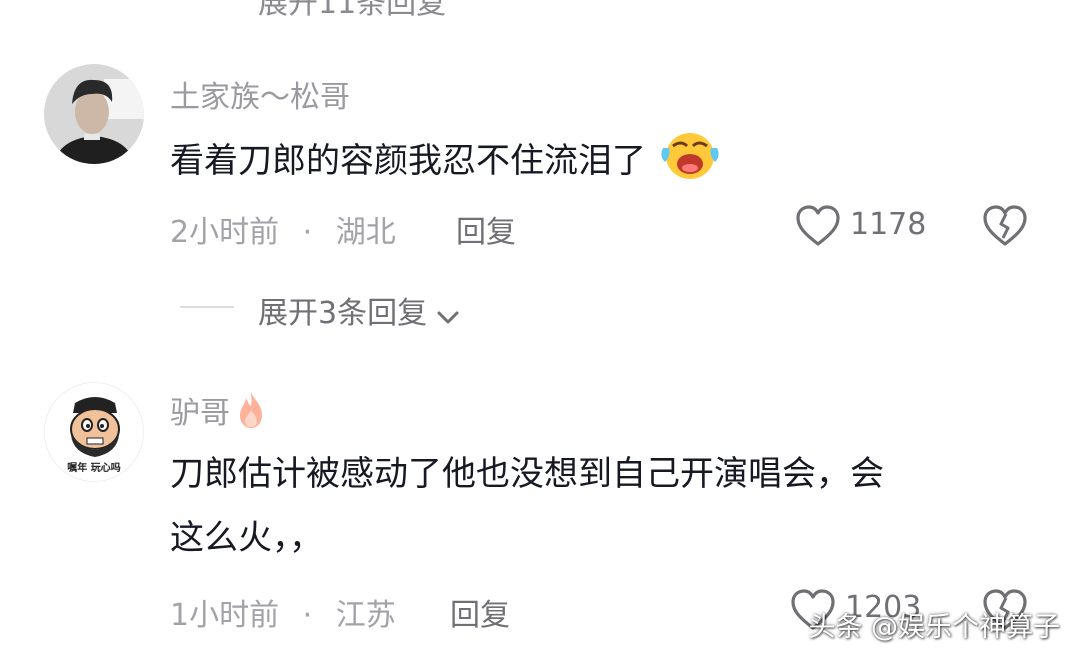 This screenshot has height=658, width=1080. I want to click on comment-meta: 2小时前 · 湖北, so click(283, 229).